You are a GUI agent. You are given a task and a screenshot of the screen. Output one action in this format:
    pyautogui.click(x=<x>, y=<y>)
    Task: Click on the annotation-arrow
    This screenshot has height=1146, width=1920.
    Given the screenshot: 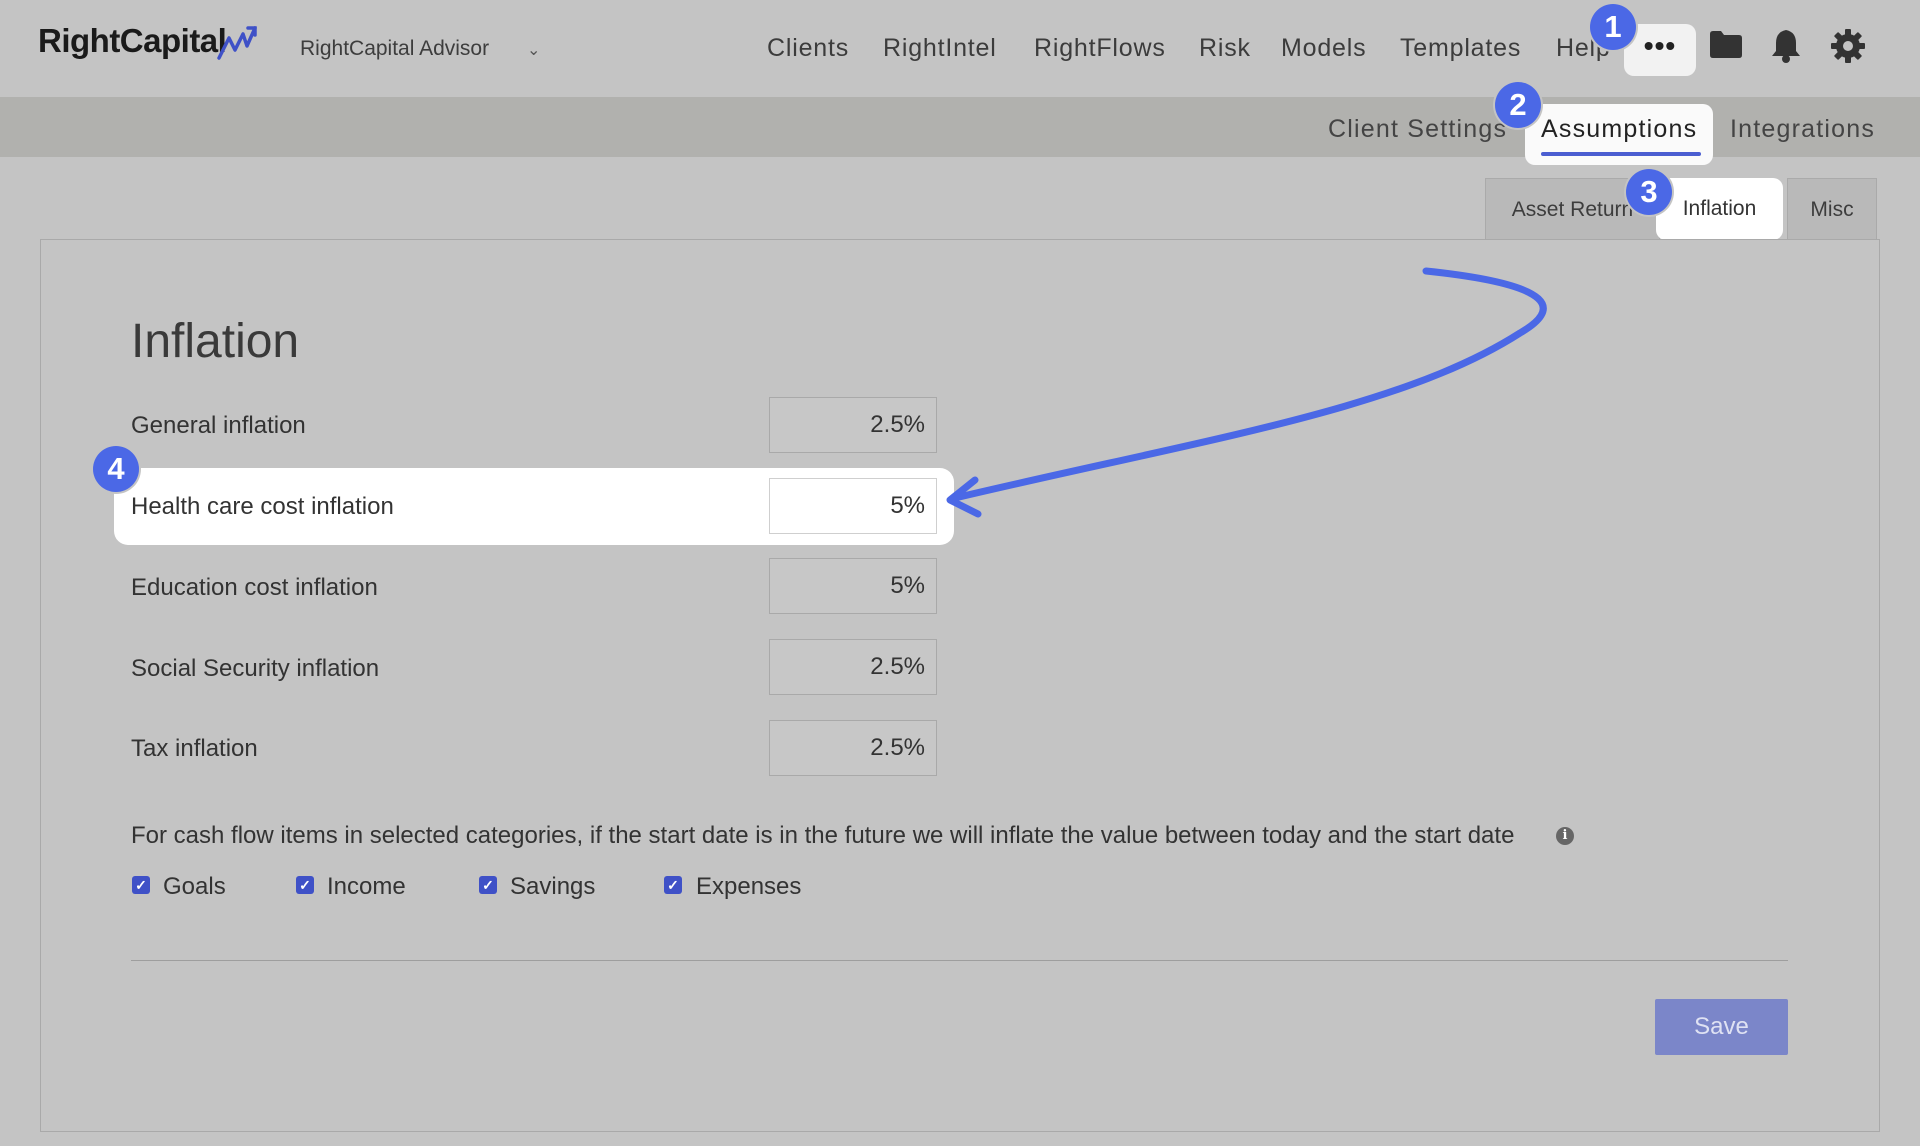 What is the action you would take?
    pyautogui.click(x=1246, y=392)
    